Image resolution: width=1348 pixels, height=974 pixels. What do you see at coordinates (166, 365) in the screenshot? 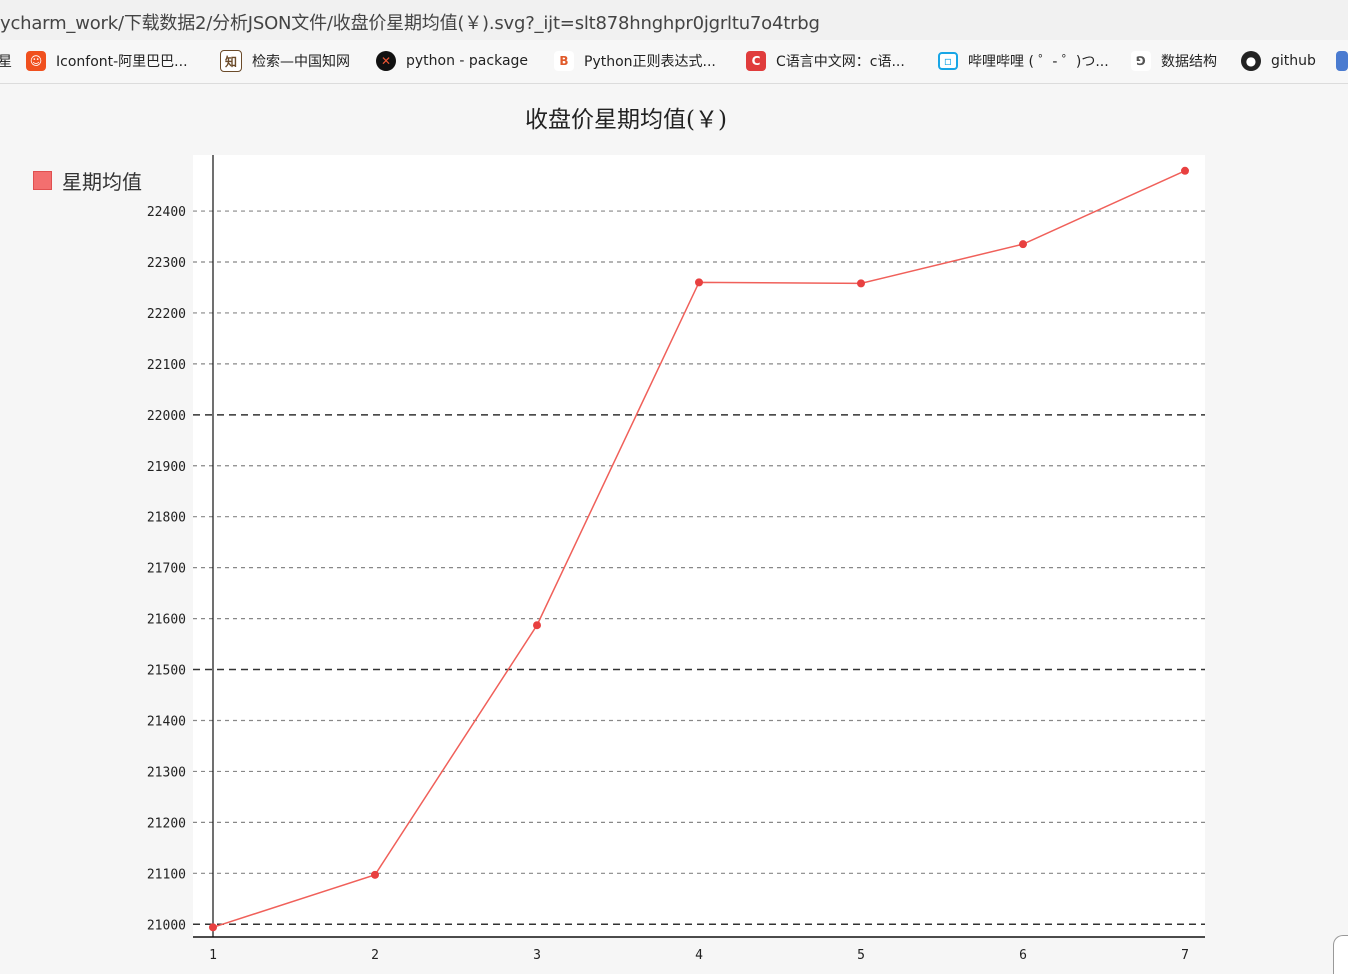
I see `y-tick-label: 22100` at bounding box center [166, 365].